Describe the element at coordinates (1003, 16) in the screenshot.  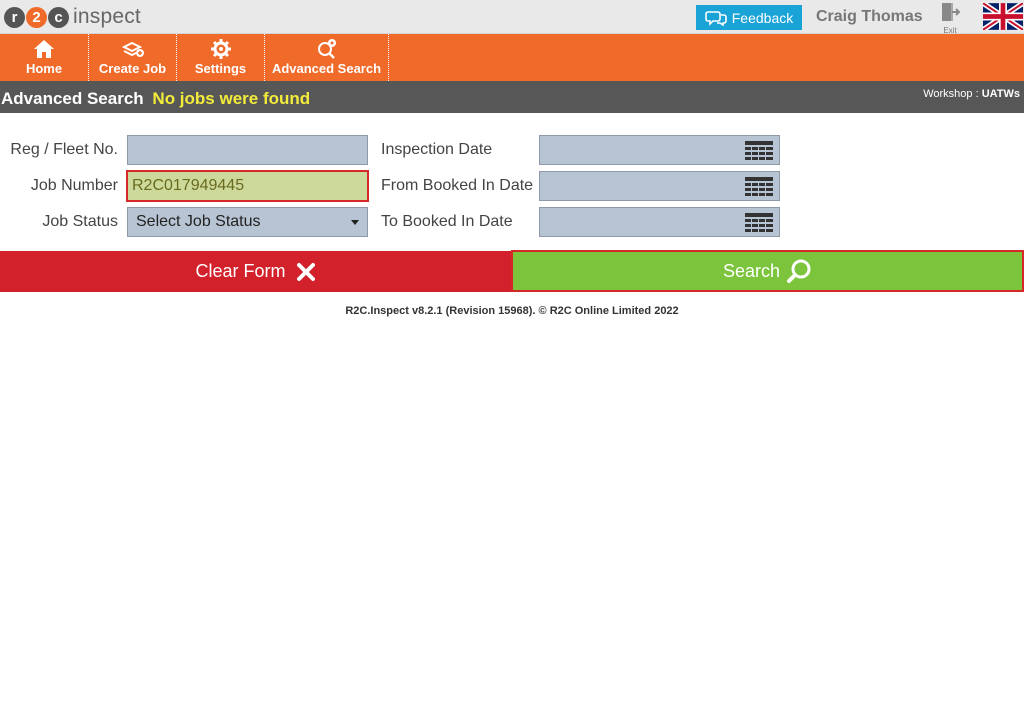
I see `uk-flag-icon` at that location.